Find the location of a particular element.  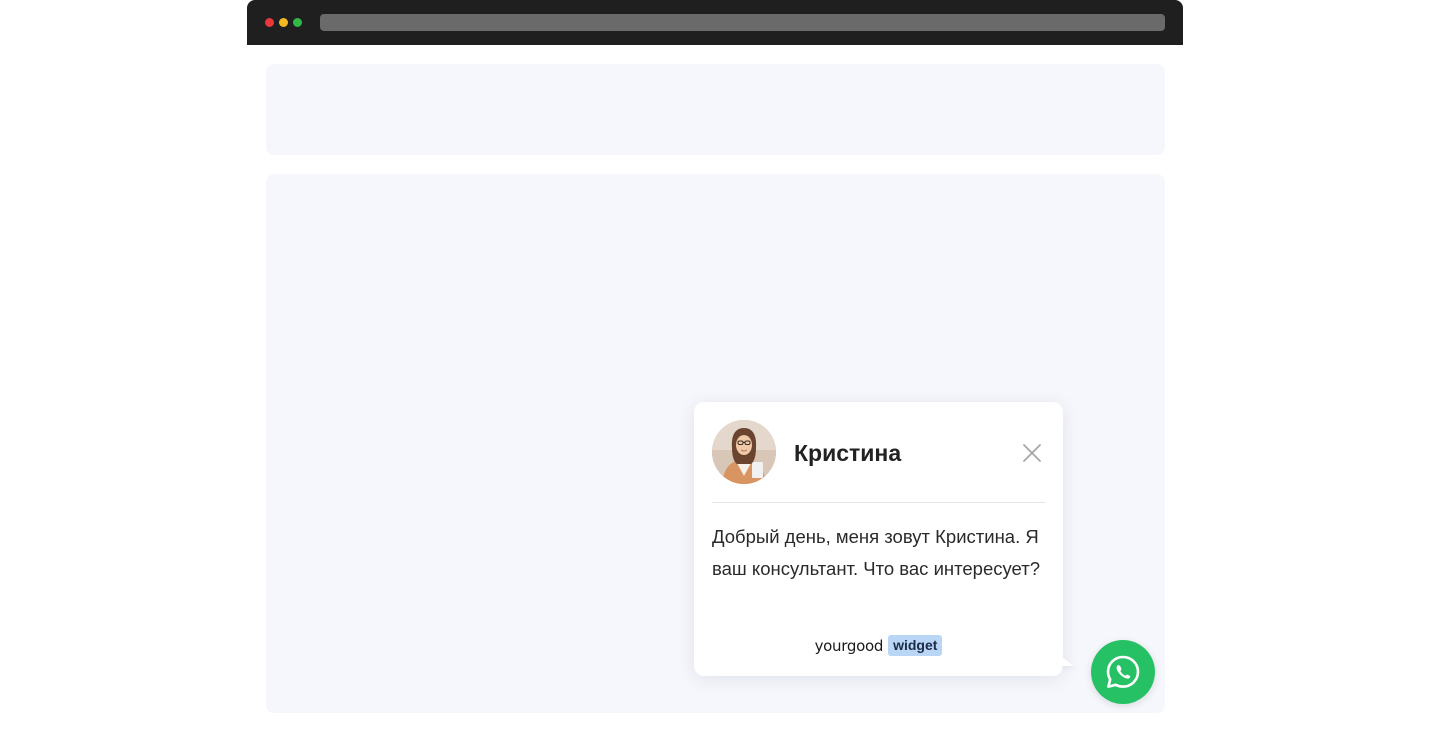

agent-avatar is located at coordinates (744, 452).